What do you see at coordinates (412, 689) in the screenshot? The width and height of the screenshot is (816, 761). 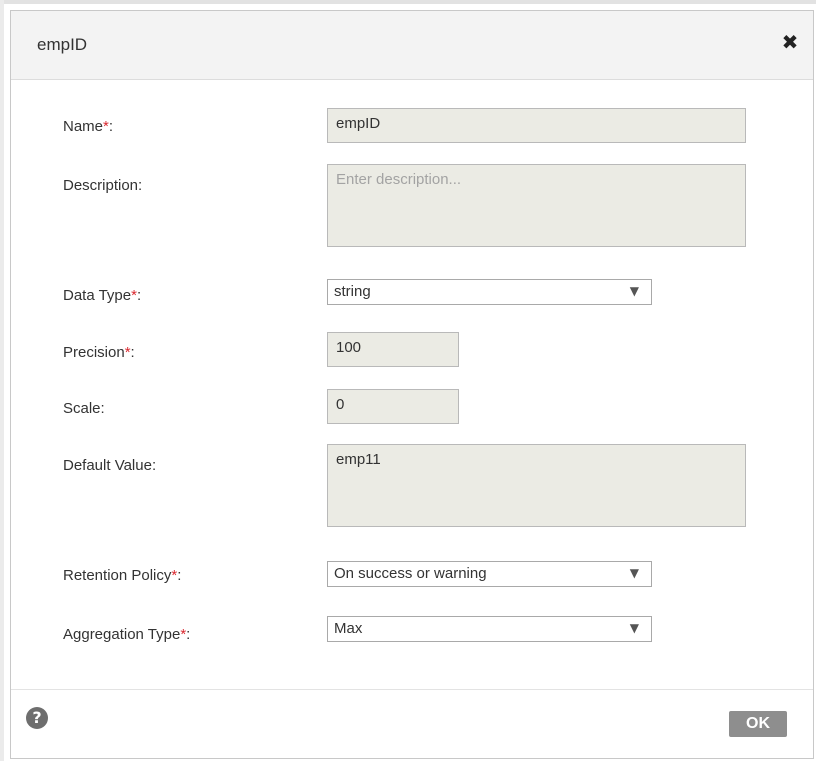 I see `footer-divider` at bounding box center [412, 689].